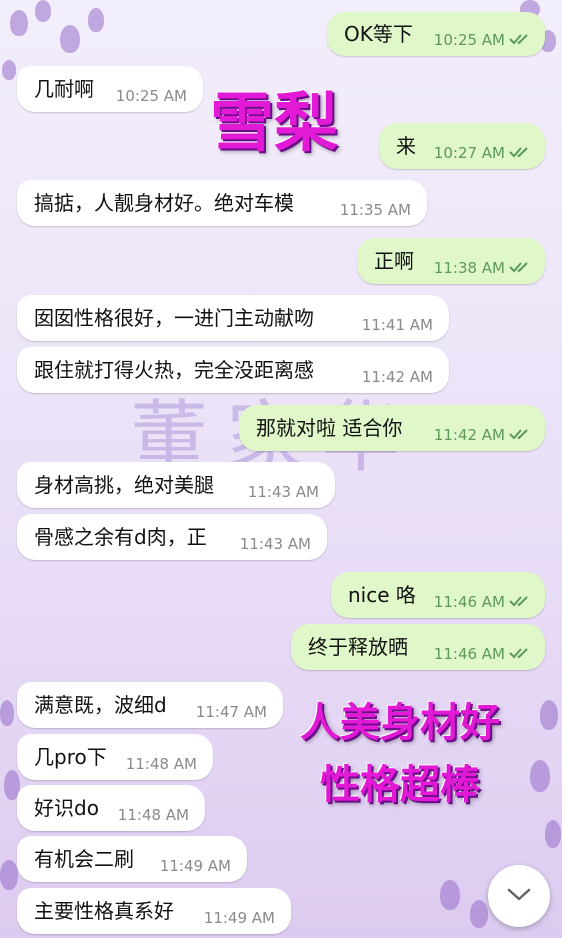 This screenshot has width=562, height=938. What do you see at coordinates (382, 595) in the screenshot?
I see `message-text: nice 咯` at bounding box center [382, 595].